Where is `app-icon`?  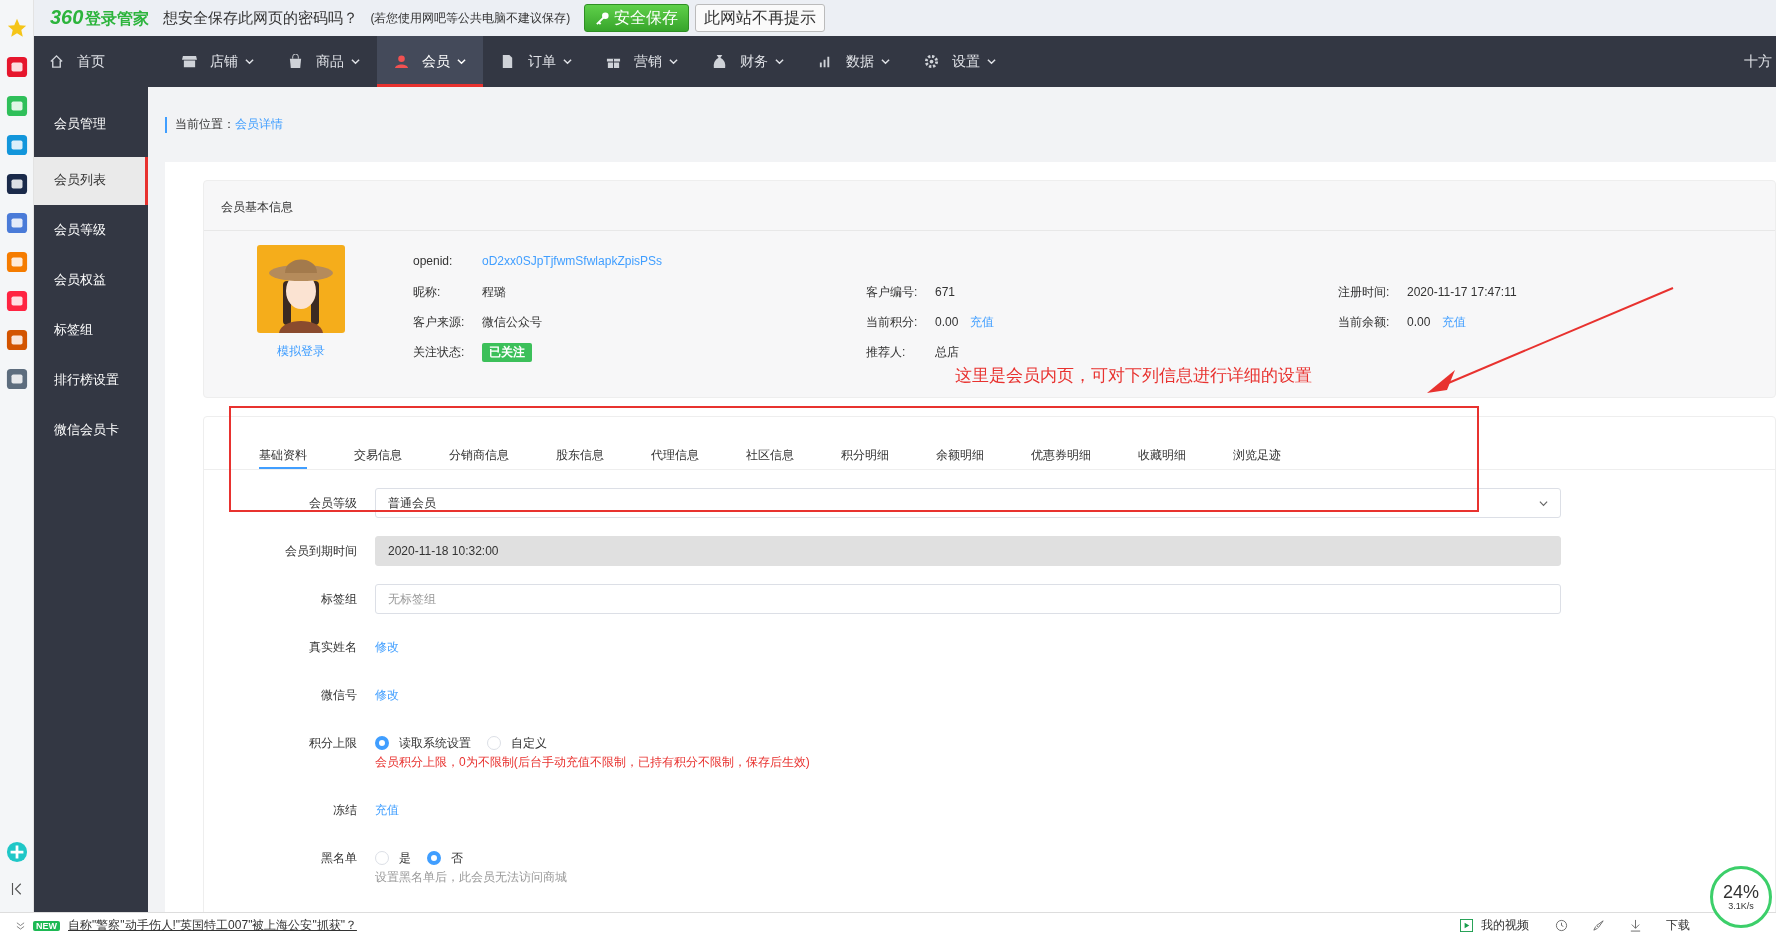 app-icon is located at coordinates (16, 184).